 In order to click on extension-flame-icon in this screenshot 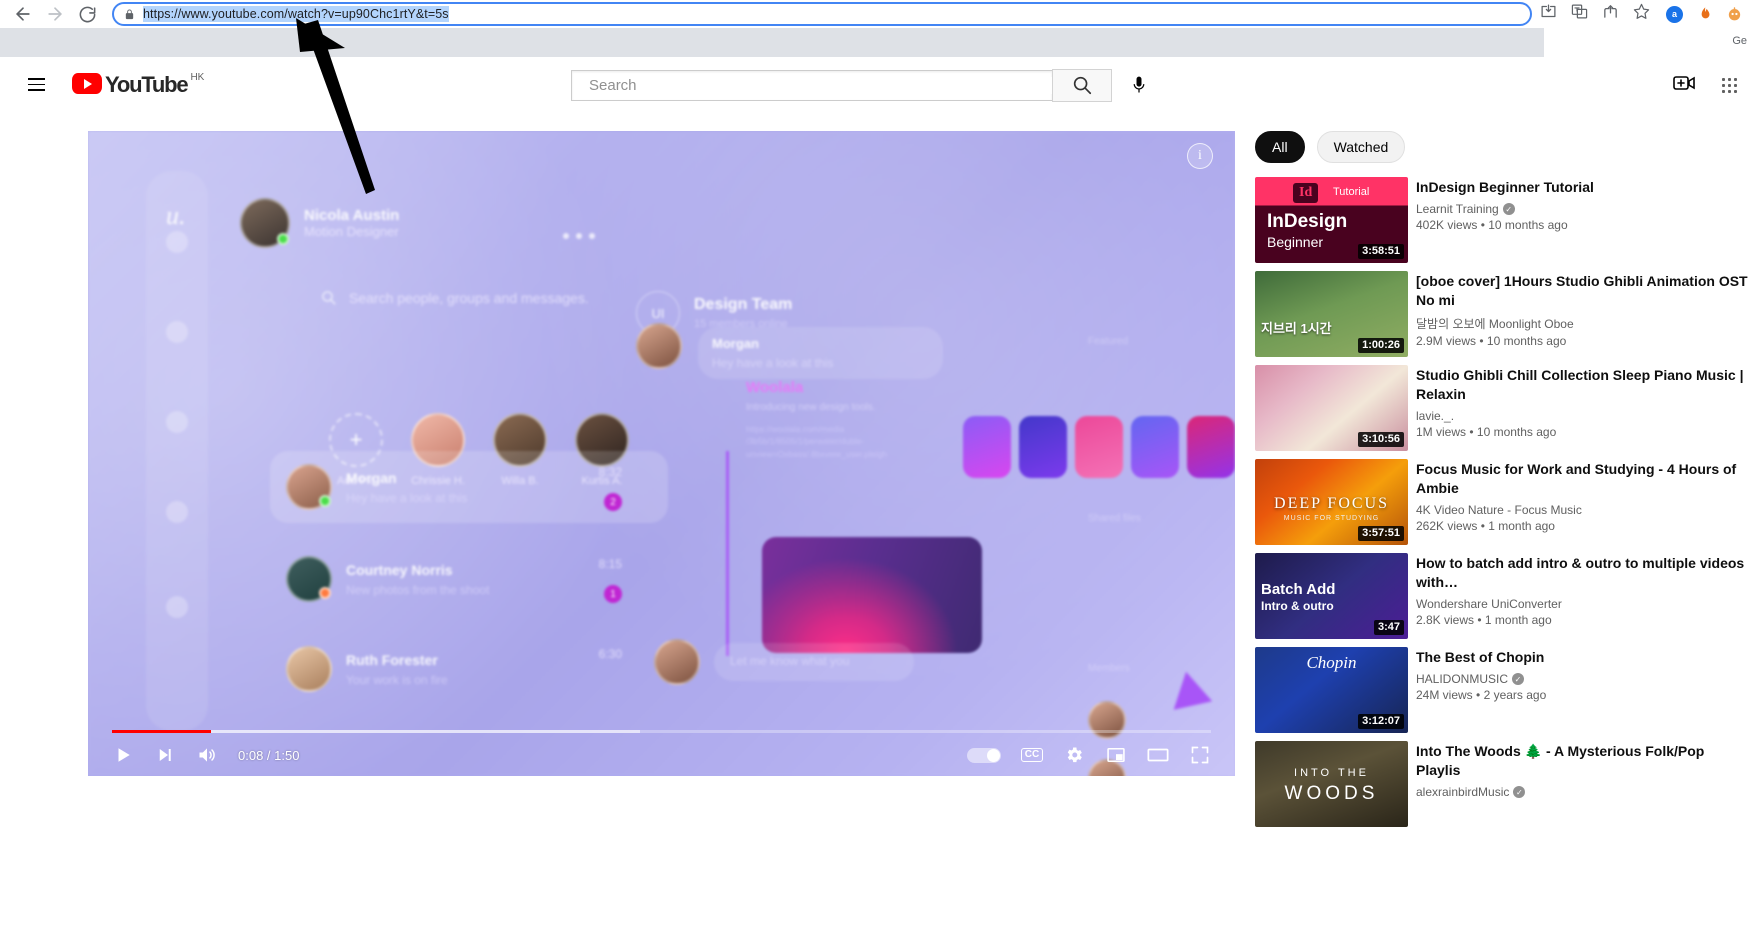, I will do `click(1704, 14)`.